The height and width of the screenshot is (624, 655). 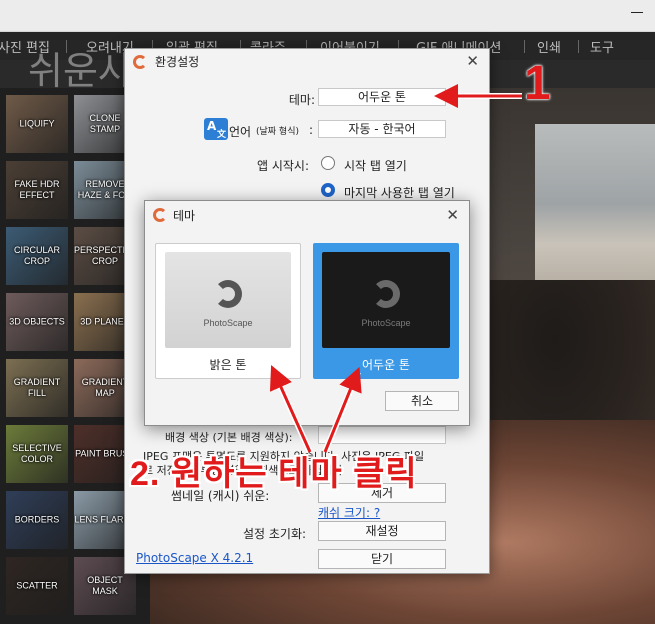 What do you see at coordinates (228, 365) in the screenshot?
I see `light-theme-label: 밝은 톤` at bounding box center [228, 365].